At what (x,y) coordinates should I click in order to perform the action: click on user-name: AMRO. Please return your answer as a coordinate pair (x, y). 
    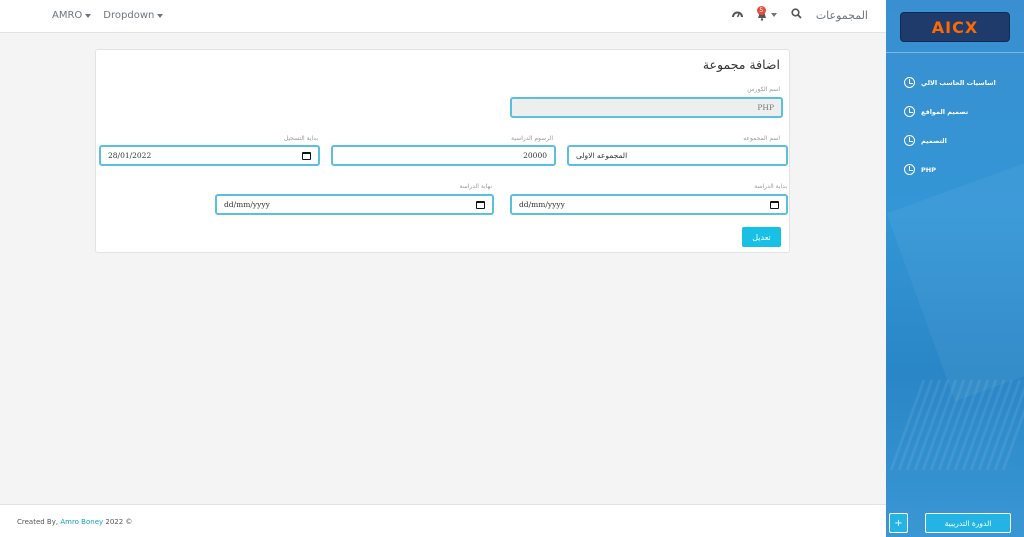
    Looking at the image, I should click on (67, 15).